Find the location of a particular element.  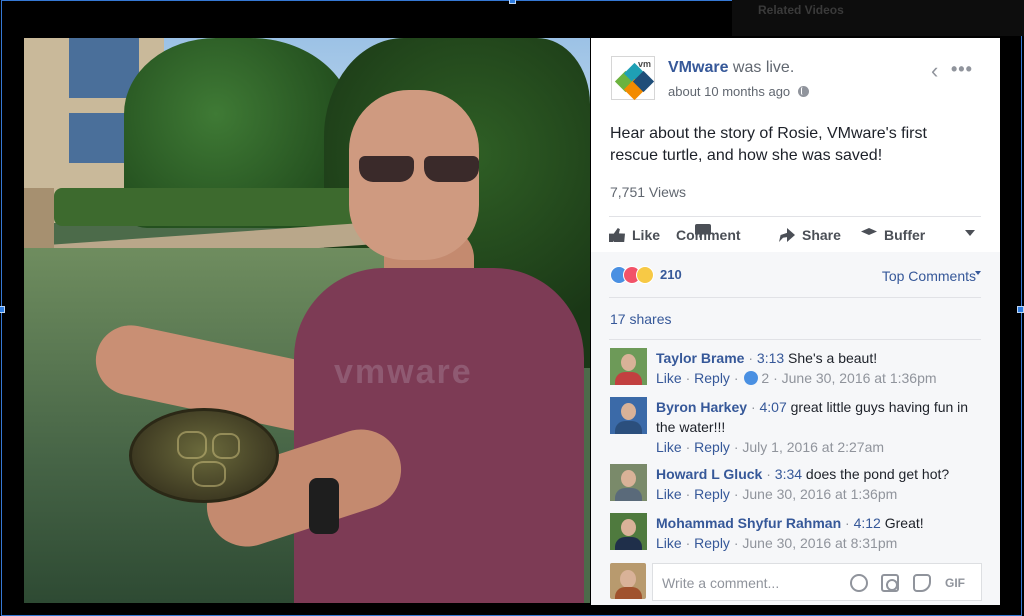

camera-icon is located at coordinates (890, 583).